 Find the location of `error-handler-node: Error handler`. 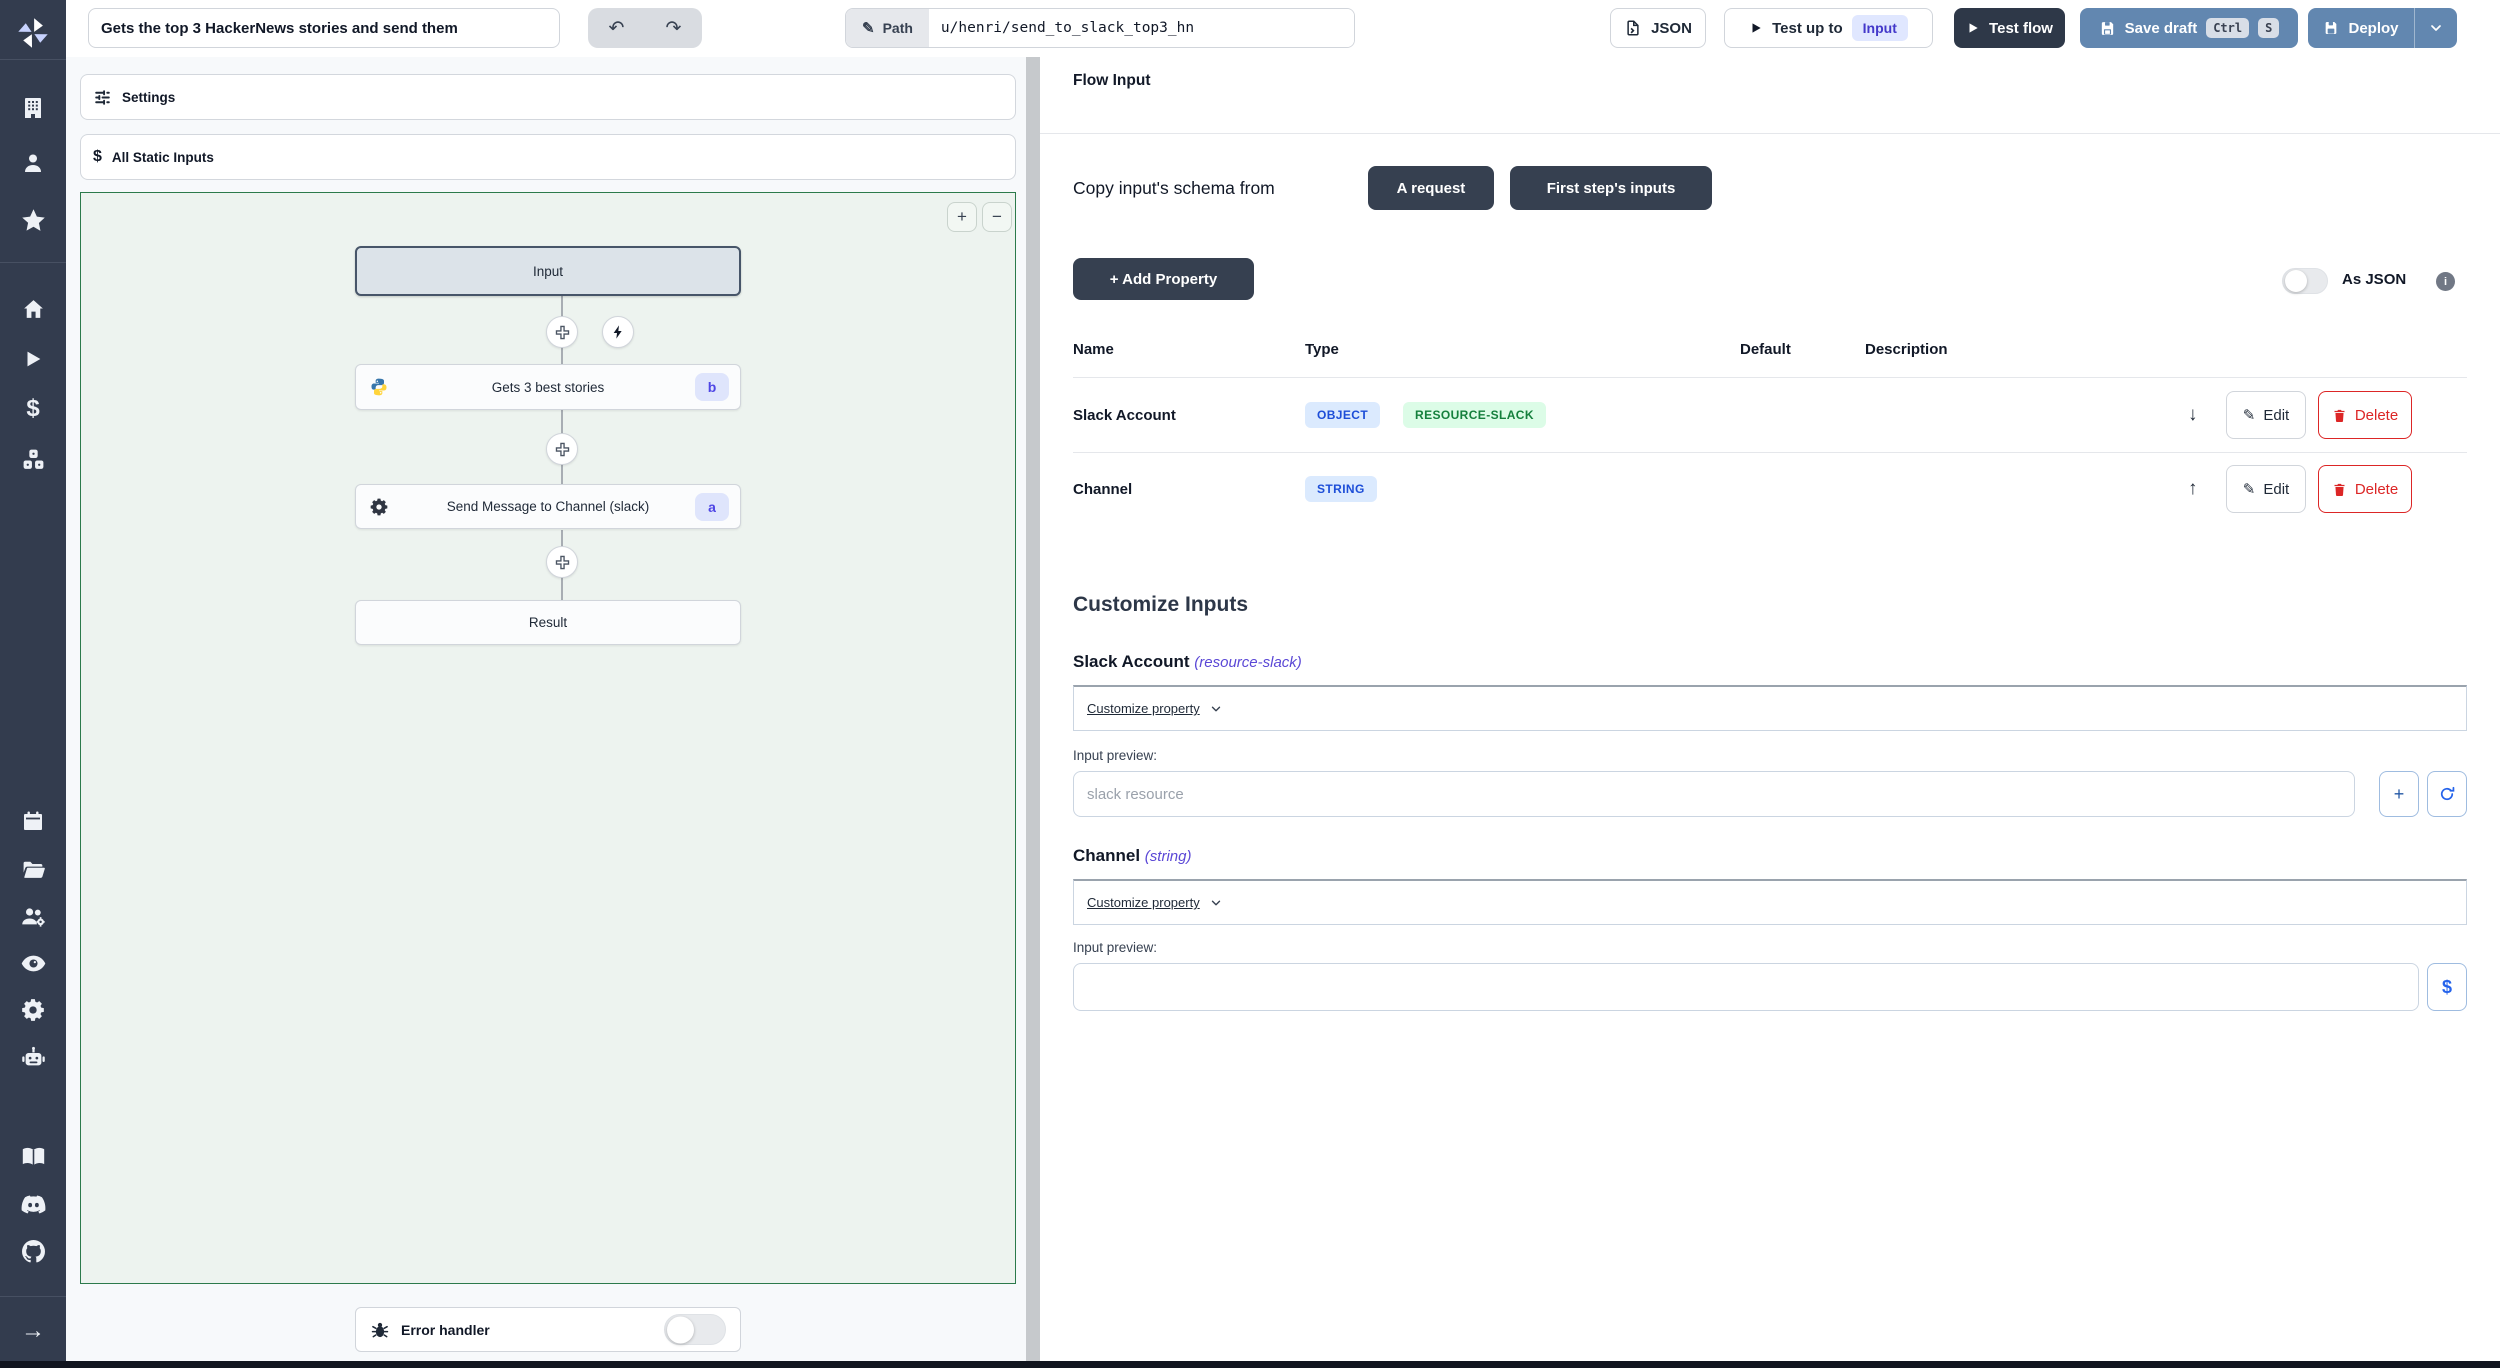

error-handler-node: Error handler is located at coordinates (548, 1329).